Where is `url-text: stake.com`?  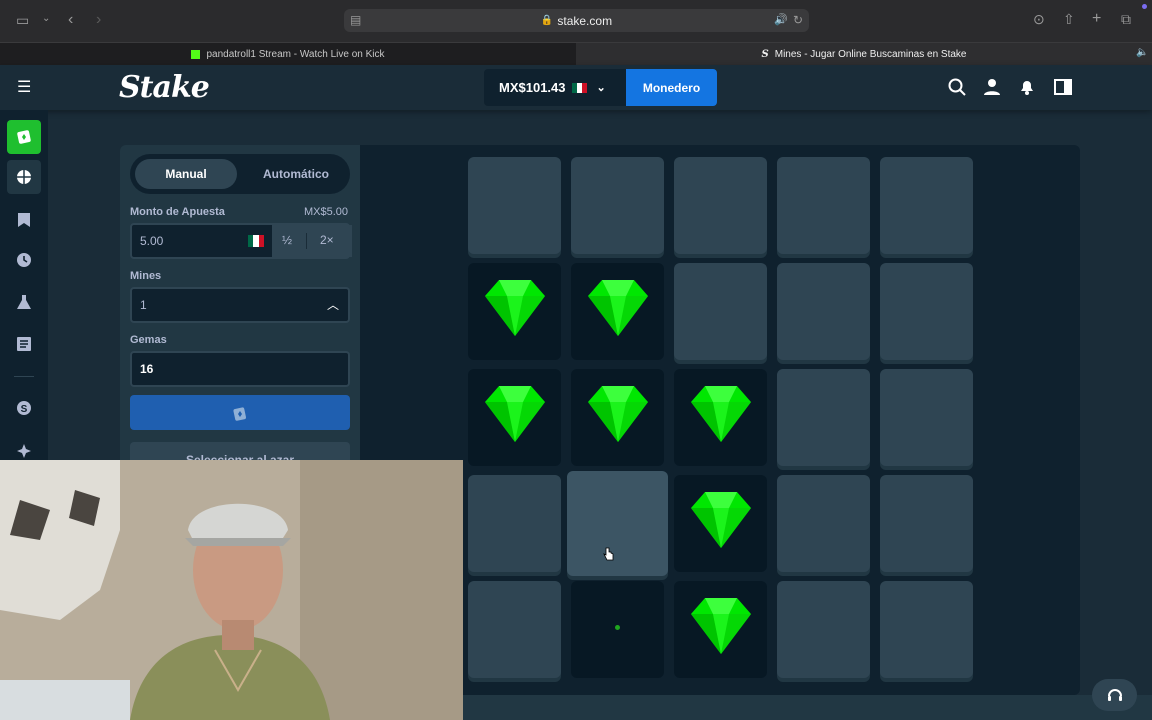
url-text: stake.com is located at coordinates (585, 20).